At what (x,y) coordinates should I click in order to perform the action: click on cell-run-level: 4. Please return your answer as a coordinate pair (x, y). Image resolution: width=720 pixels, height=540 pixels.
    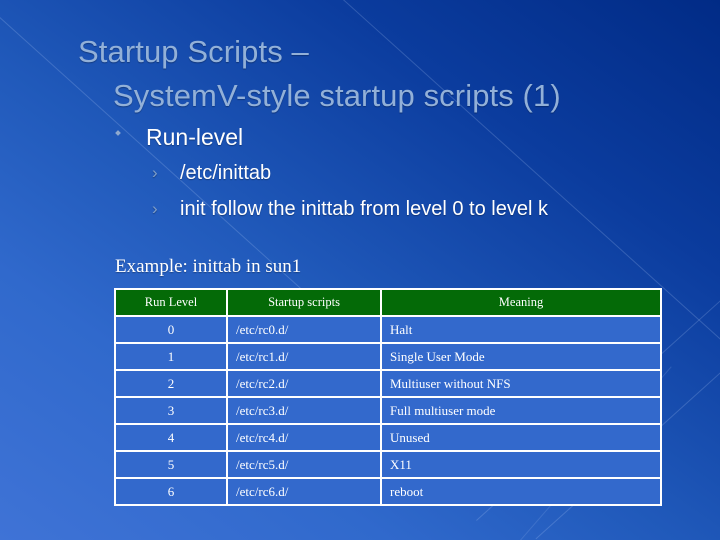
    Looking at the image, I should click on (171, 437).